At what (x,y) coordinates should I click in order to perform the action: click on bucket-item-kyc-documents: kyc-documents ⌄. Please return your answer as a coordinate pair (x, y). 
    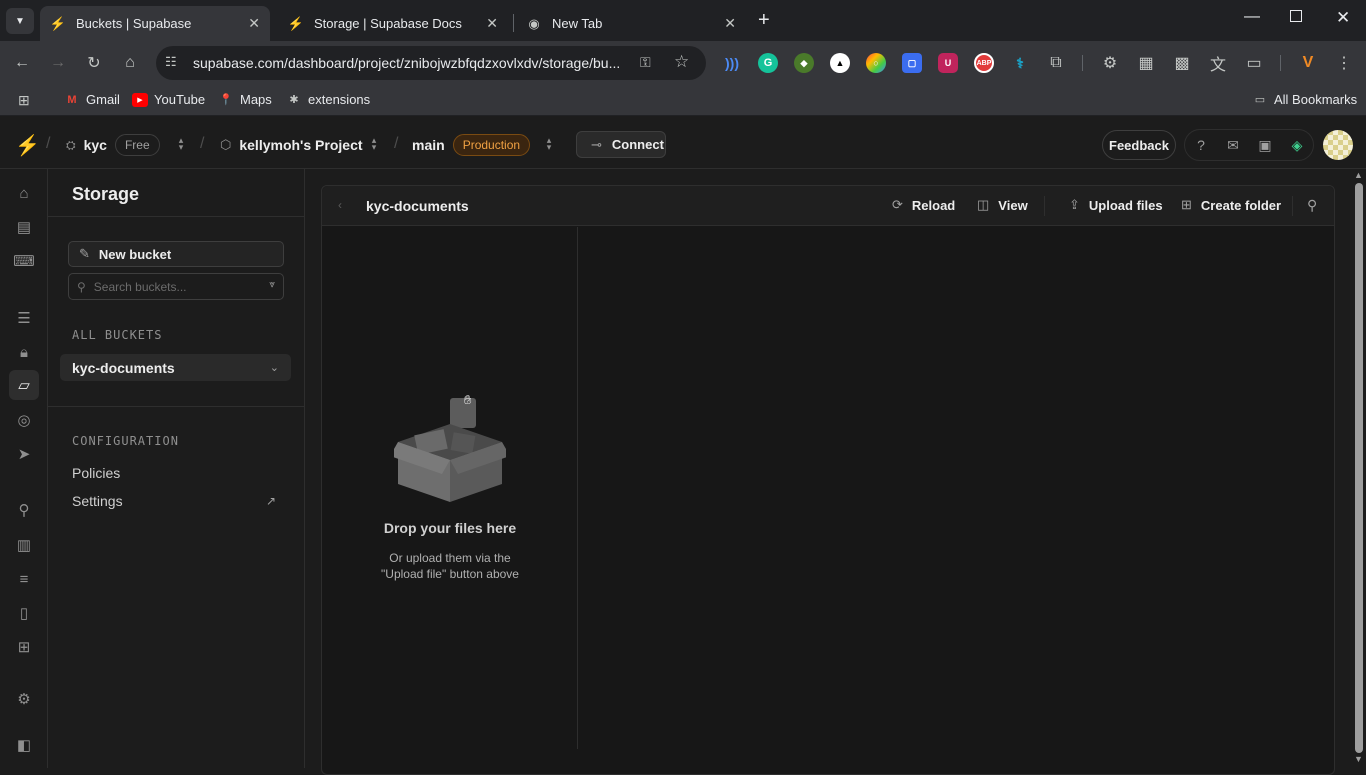
    Looking at the image, I should click on (175, 367).